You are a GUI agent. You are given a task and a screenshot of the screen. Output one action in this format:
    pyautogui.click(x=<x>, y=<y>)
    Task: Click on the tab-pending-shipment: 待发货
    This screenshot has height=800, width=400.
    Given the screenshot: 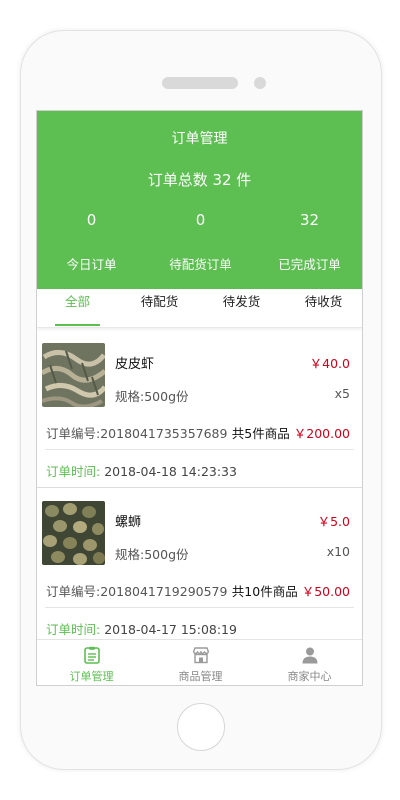 What is the action you would take?
    pyautogui.click(x=241, y=308)
    